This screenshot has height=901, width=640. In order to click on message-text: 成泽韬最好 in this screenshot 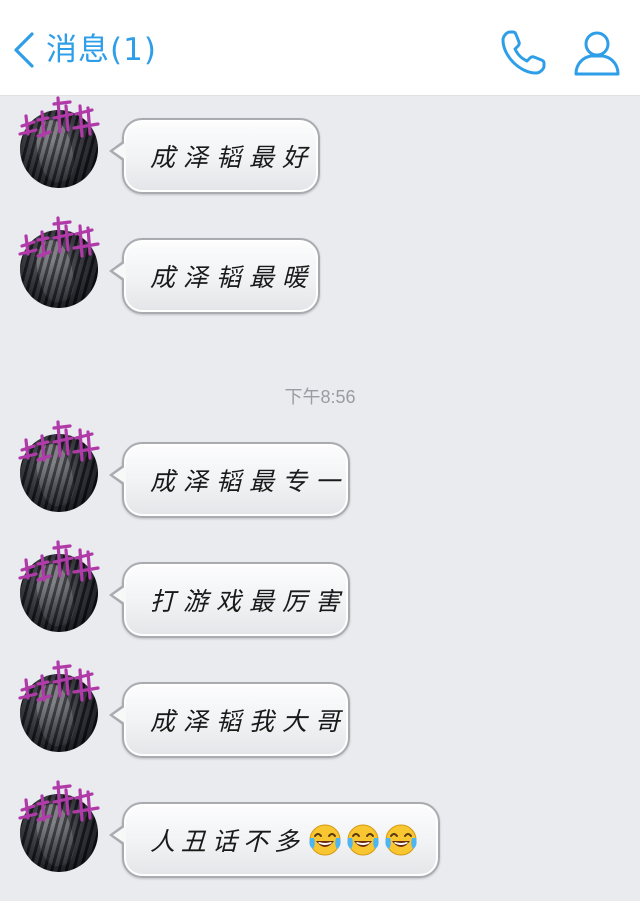, I will do `click(233, 157)`.